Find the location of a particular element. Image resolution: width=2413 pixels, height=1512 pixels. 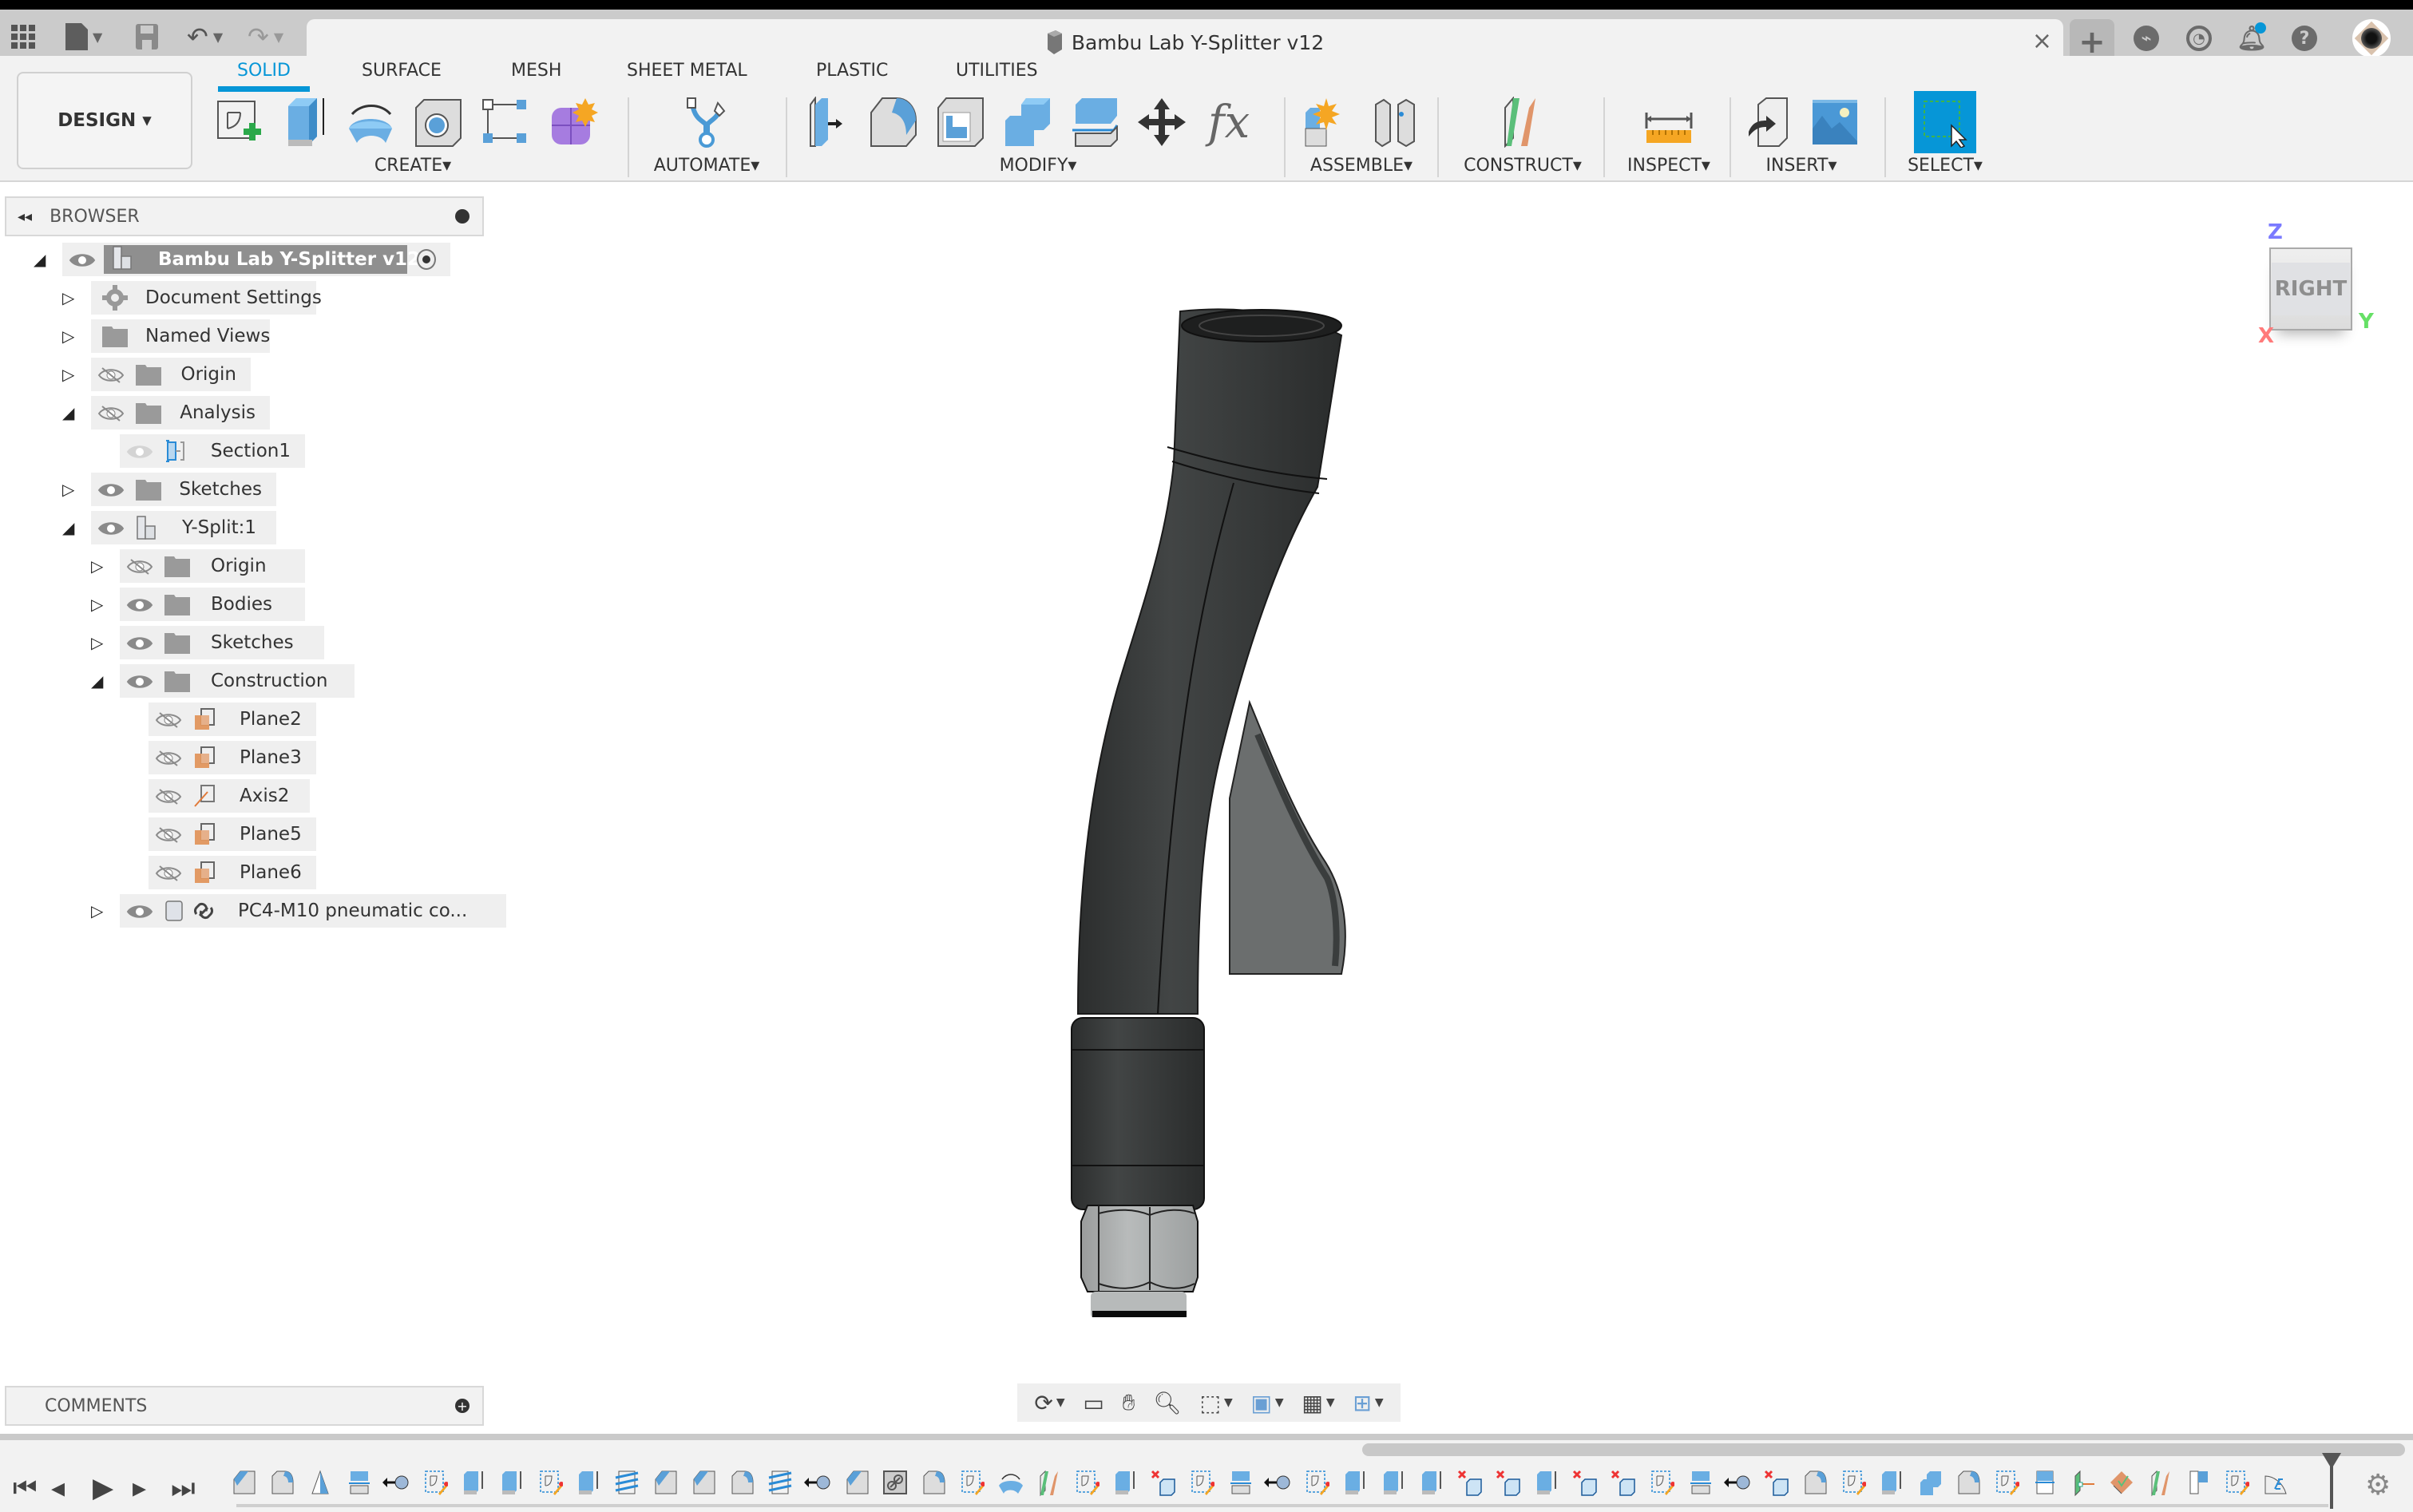

inspect-menu: INSPECT▾ is located at coordinates (1669, 166).